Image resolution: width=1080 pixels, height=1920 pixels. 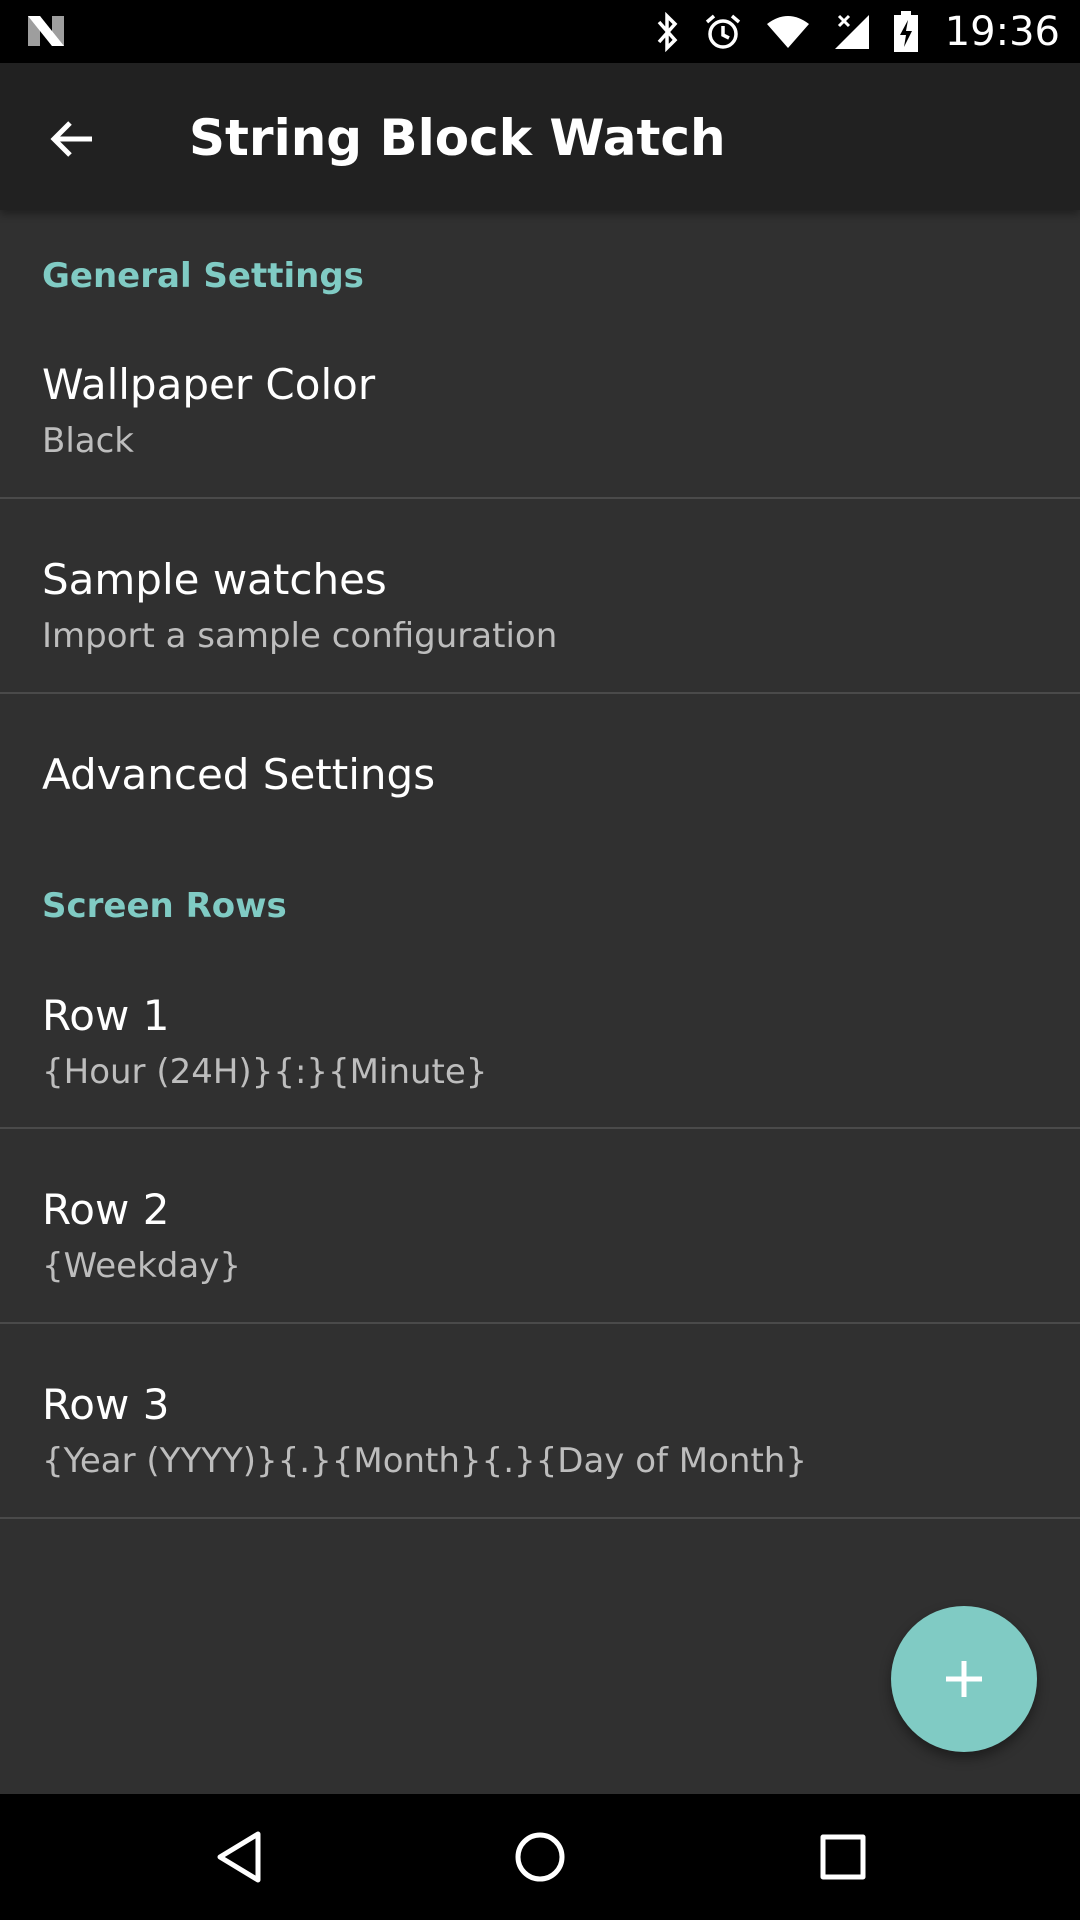 I want to click on nav-home-button, so click(x=540, y=1857).